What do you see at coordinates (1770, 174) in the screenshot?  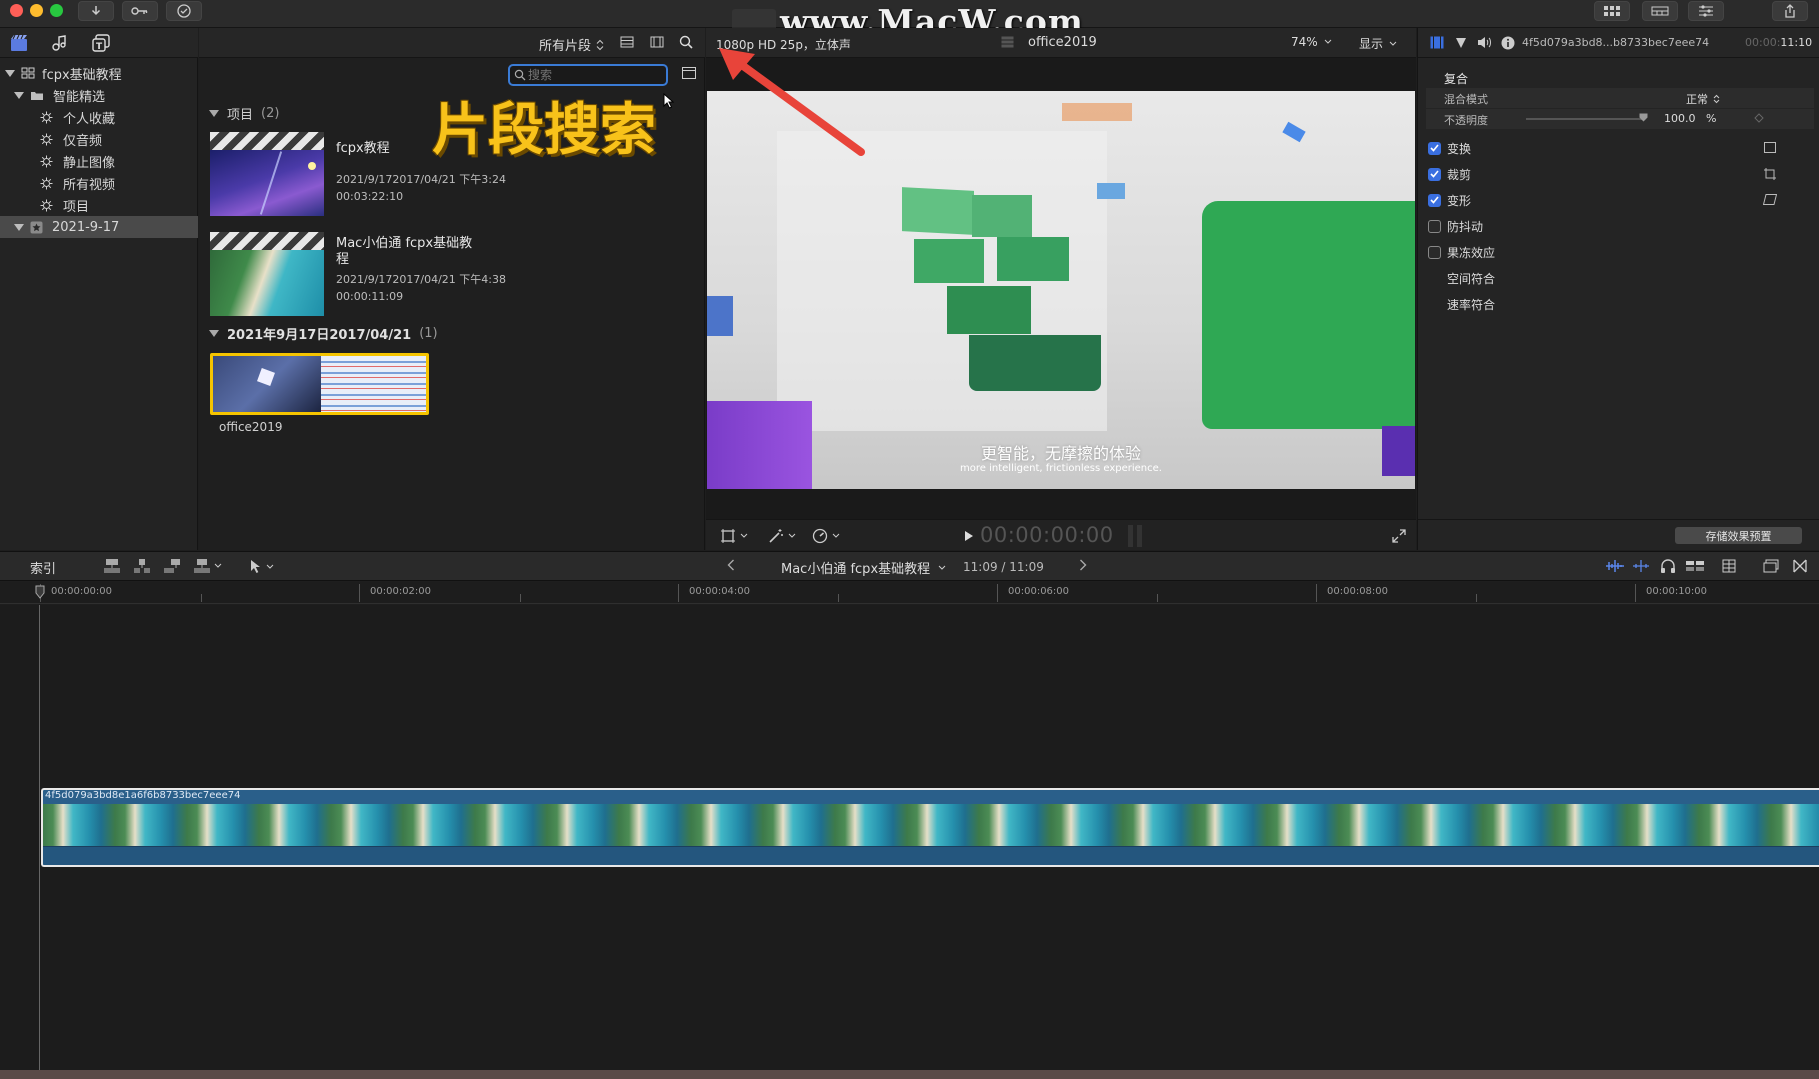 I see `crop-overlay-icon` at bounding box center [1770, 174].